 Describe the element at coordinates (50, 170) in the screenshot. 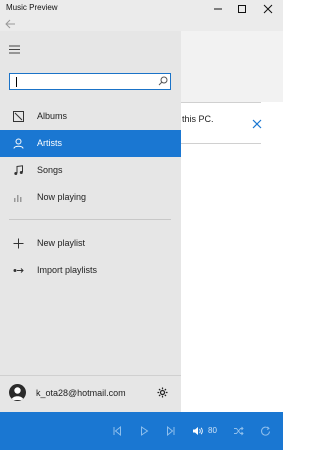

I see `nav-item-label: Songs` at that location.